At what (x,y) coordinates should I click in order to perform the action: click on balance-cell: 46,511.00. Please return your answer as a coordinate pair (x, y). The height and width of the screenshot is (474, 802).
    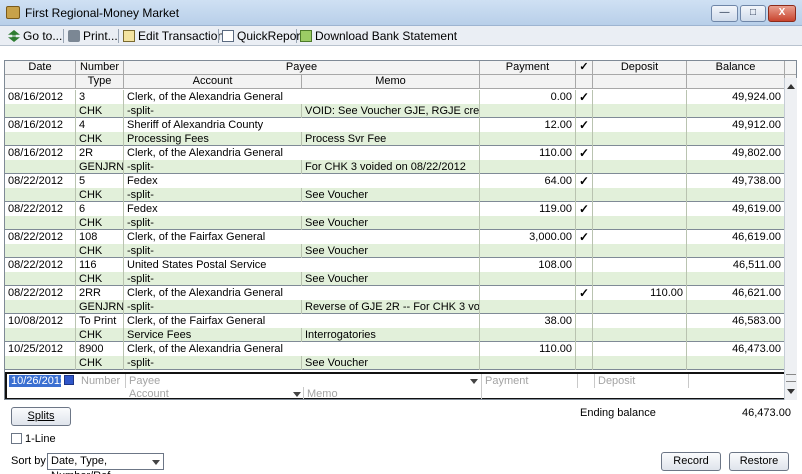
    Looking at the image, I should click on (736, 265).